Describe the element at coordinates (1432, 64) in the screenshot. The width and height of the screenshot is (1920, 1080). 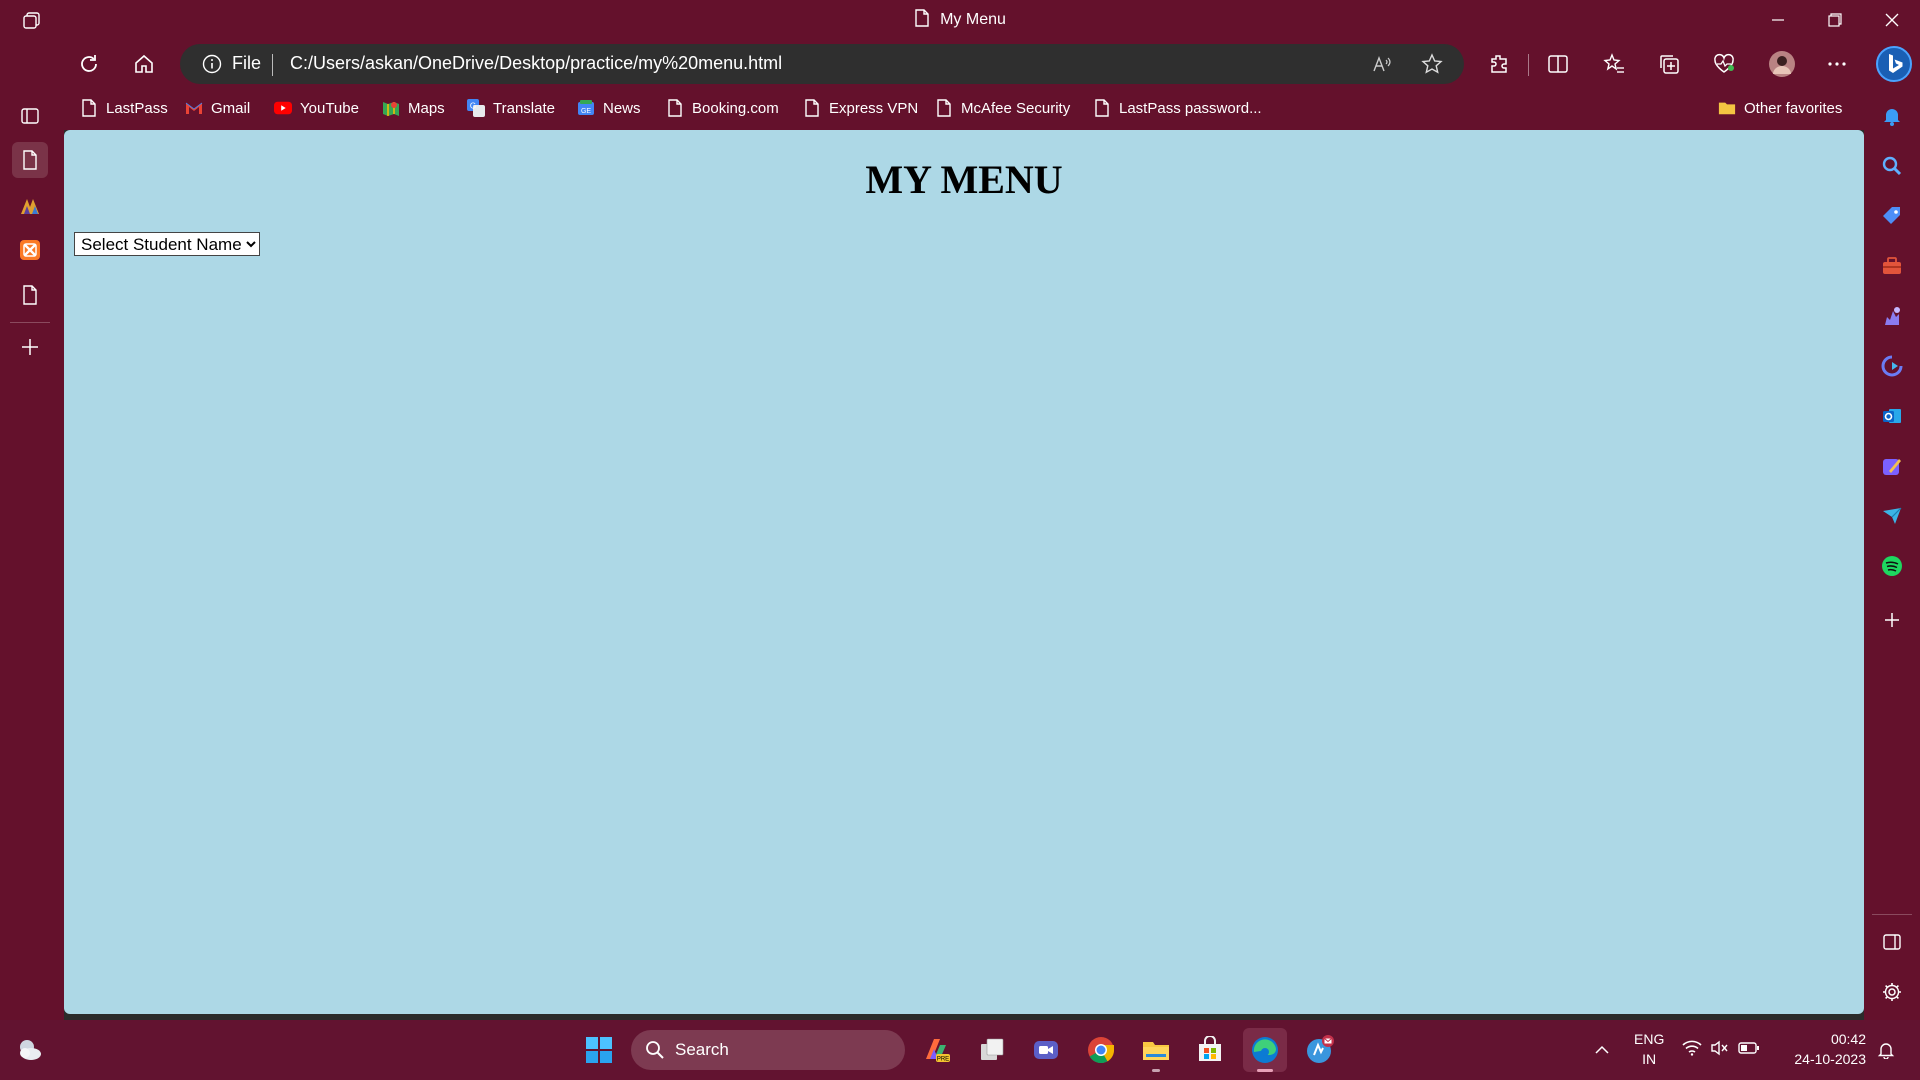
I see `favorite-star-icon` at that location.